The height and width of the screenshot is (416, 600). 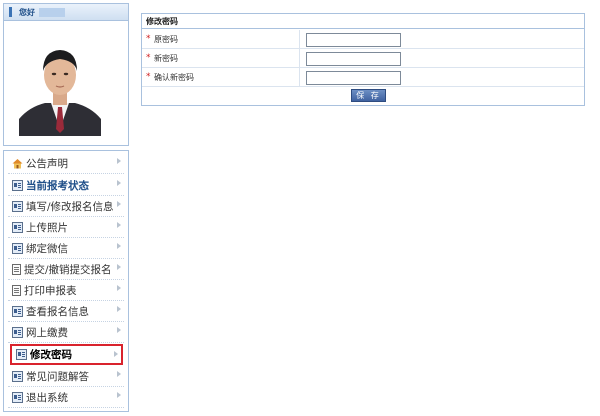 What do you see at coordinates (353, 78) in the screenshot?
I see `confirm-password-field` at bounding box center [353, 78].